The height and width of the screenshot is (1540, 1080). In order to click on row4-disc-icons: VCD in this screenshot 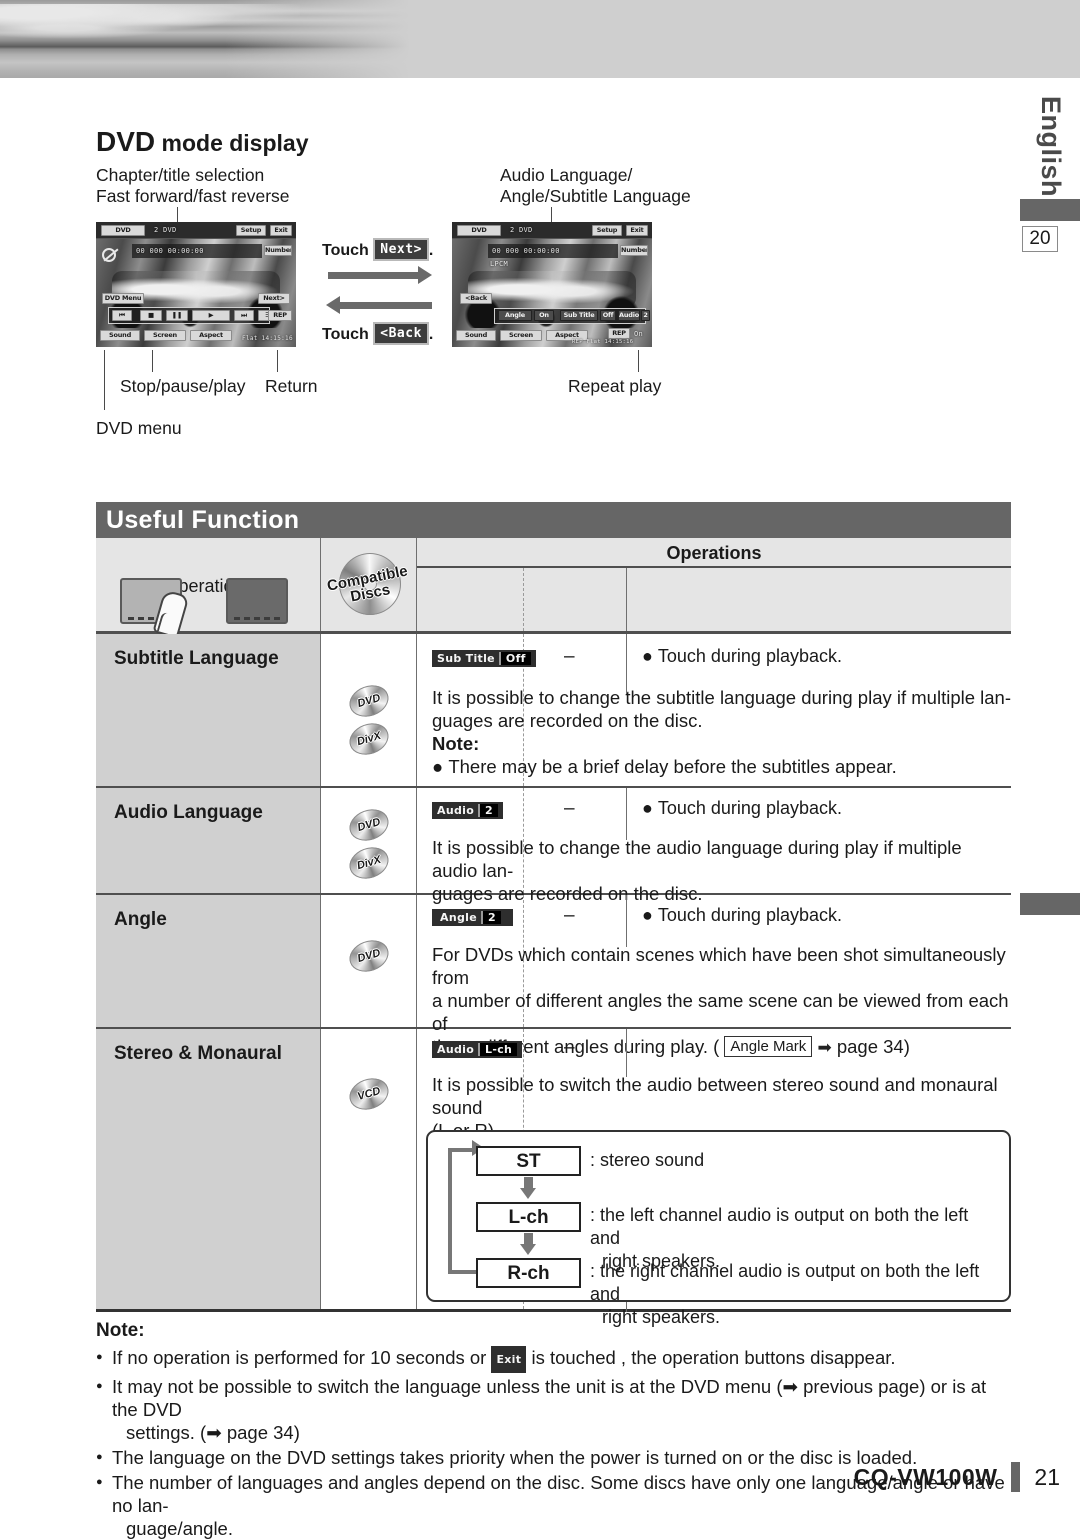, I will do `click(369, 1094)`.